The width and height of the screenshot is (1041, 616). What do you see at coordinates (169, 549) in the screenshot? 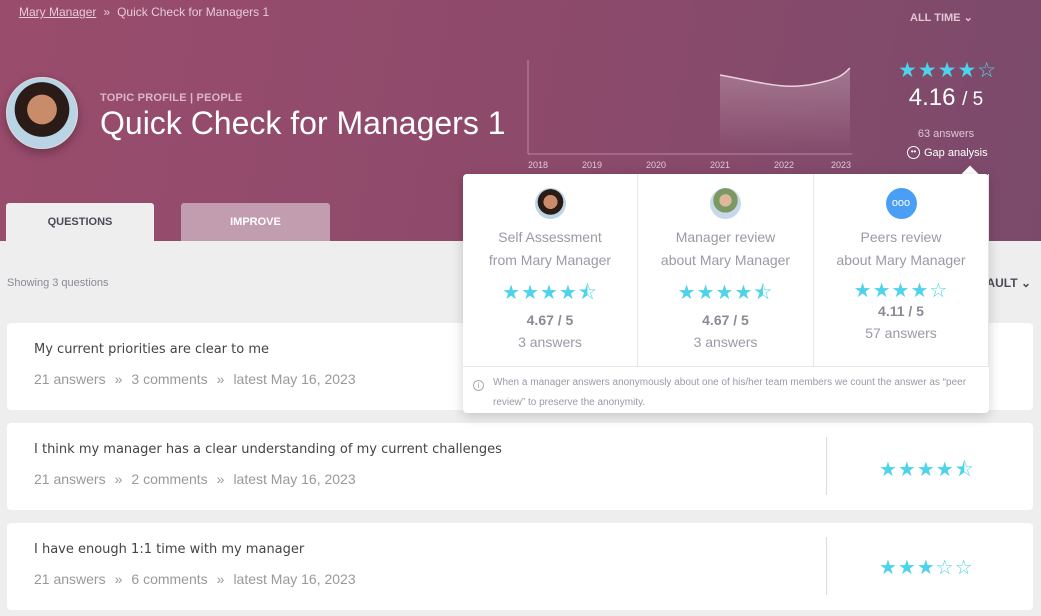
I see `question-text: I have enough 1:1 time with my manager` at bounding box center [169, 549].